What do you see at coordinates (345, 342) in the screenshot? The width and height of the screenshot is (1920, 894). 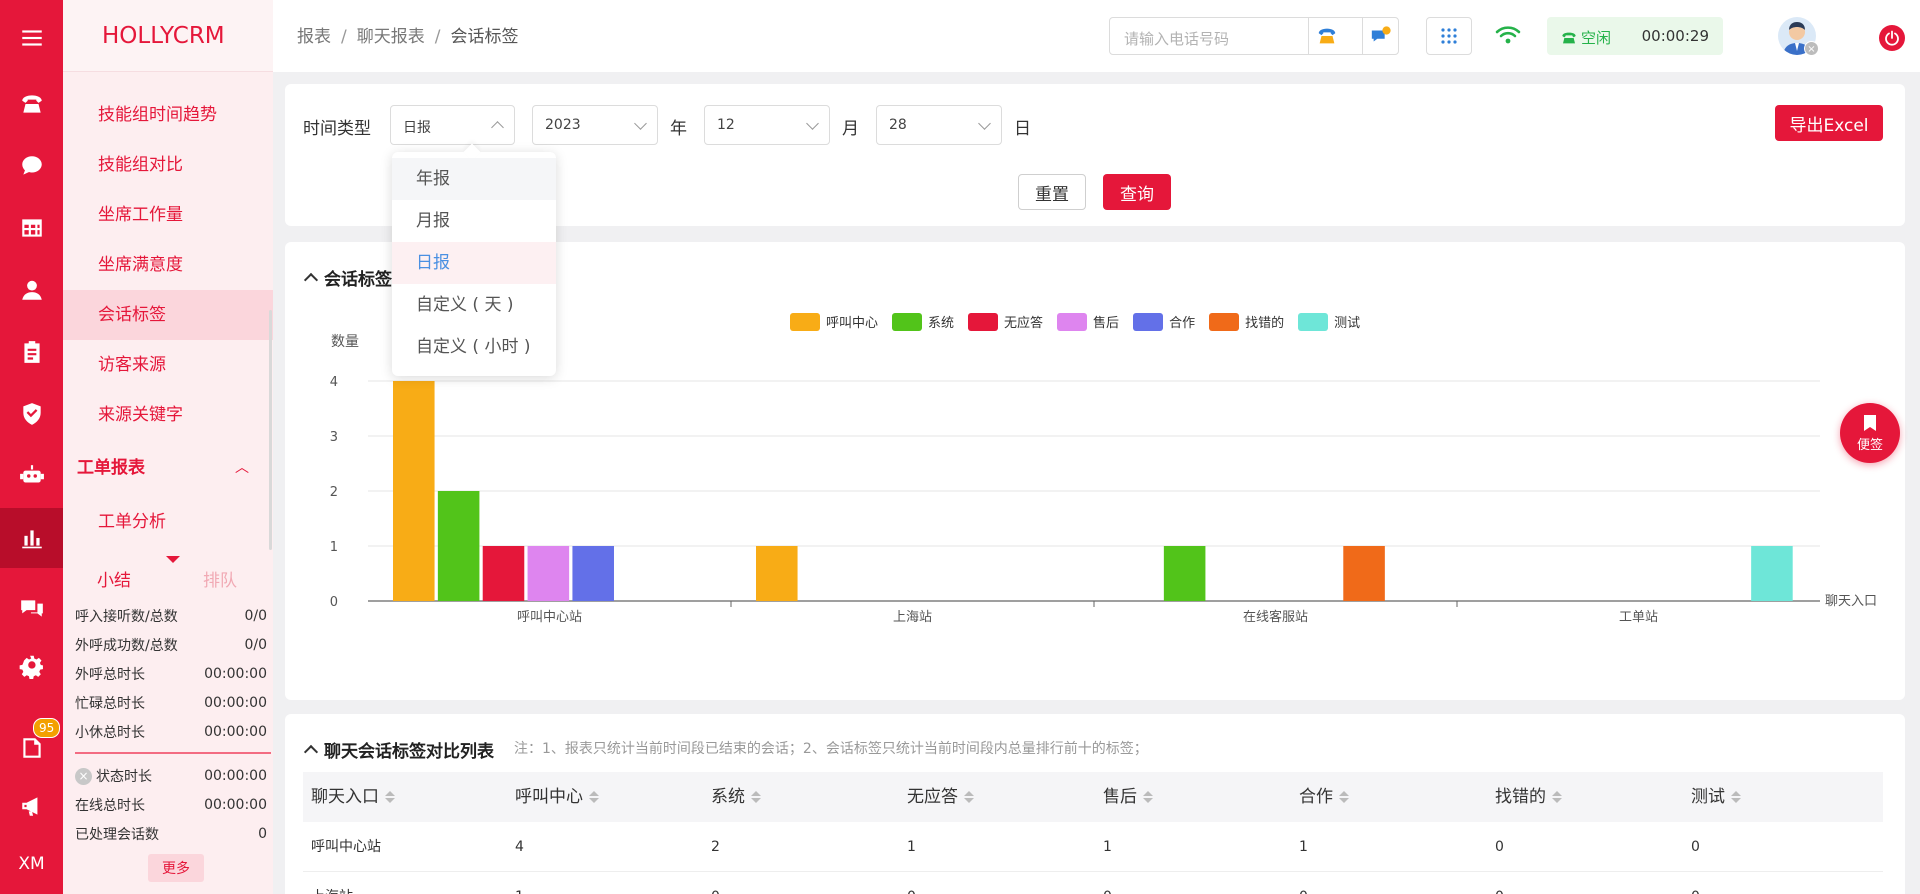 I see `y-axis-label: 数量` at bounding box center [345, 342].